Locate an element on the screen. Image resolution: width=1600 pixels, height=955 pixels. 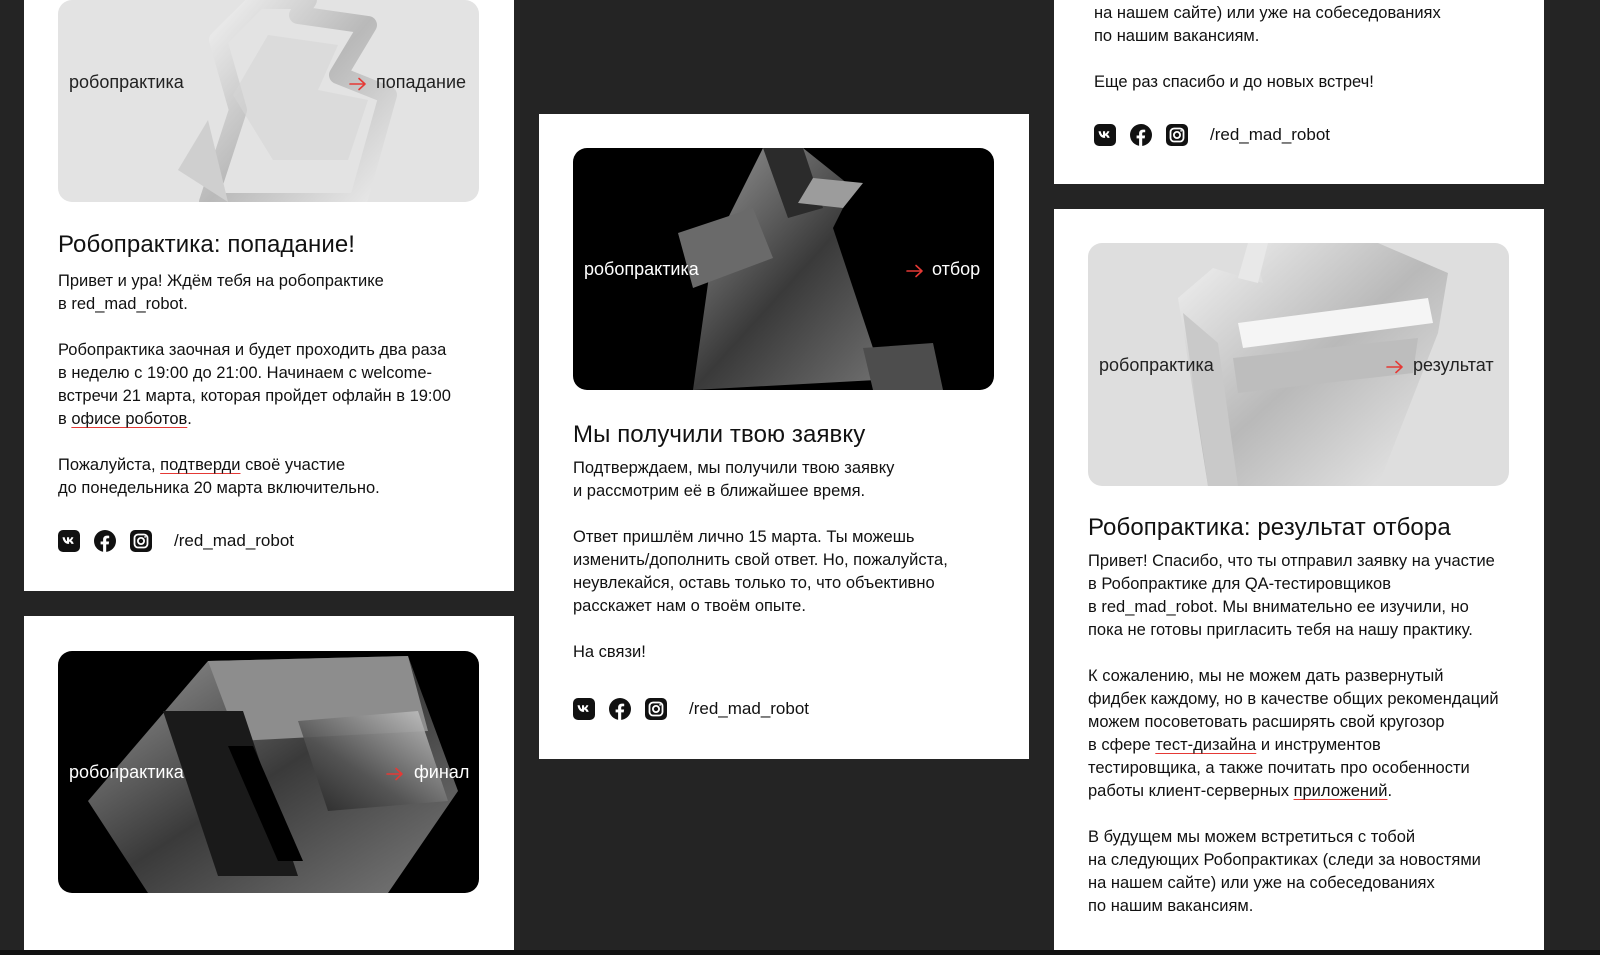
text-line: в is located at coordinates (65, 419).